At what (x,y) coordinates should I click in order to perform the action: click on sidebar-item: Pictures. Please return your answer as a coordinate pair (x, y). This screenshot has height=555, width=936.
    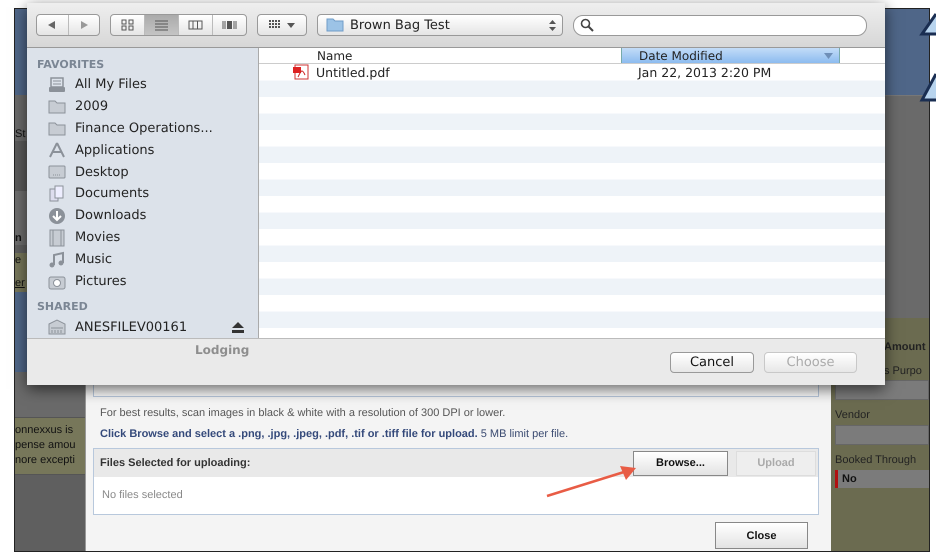
    Looking at the image, I should click on (159, 282).